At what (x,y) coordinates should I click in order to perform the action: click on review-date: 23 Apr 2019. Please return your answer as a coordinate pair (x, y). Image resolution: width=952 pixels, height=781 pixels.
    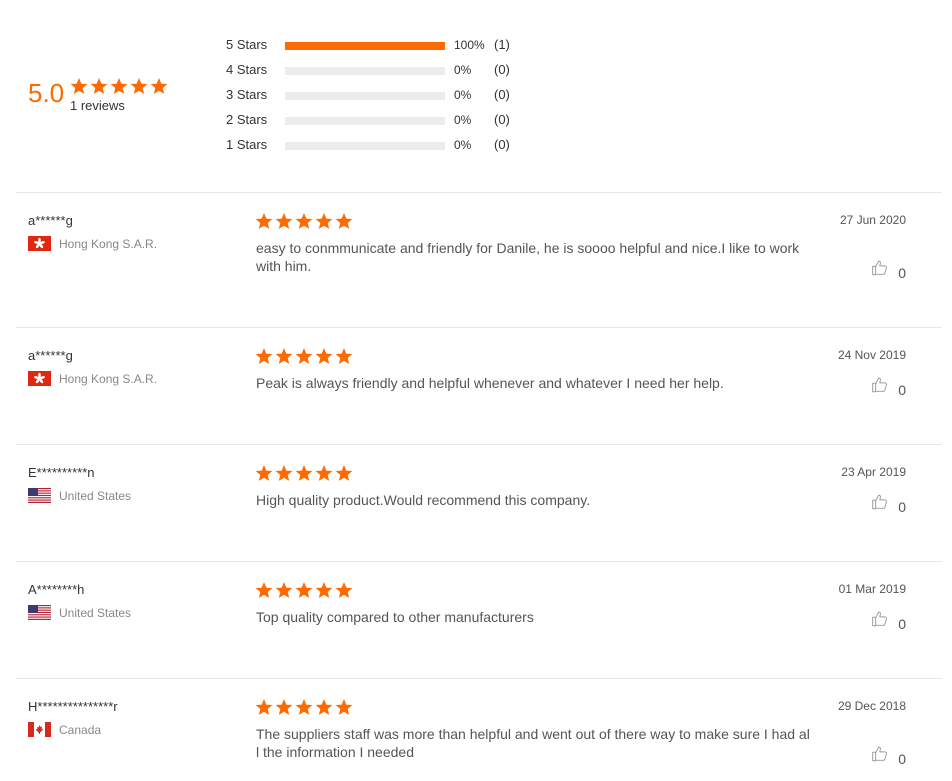
    Looking at the image, I should click on (873, 472).